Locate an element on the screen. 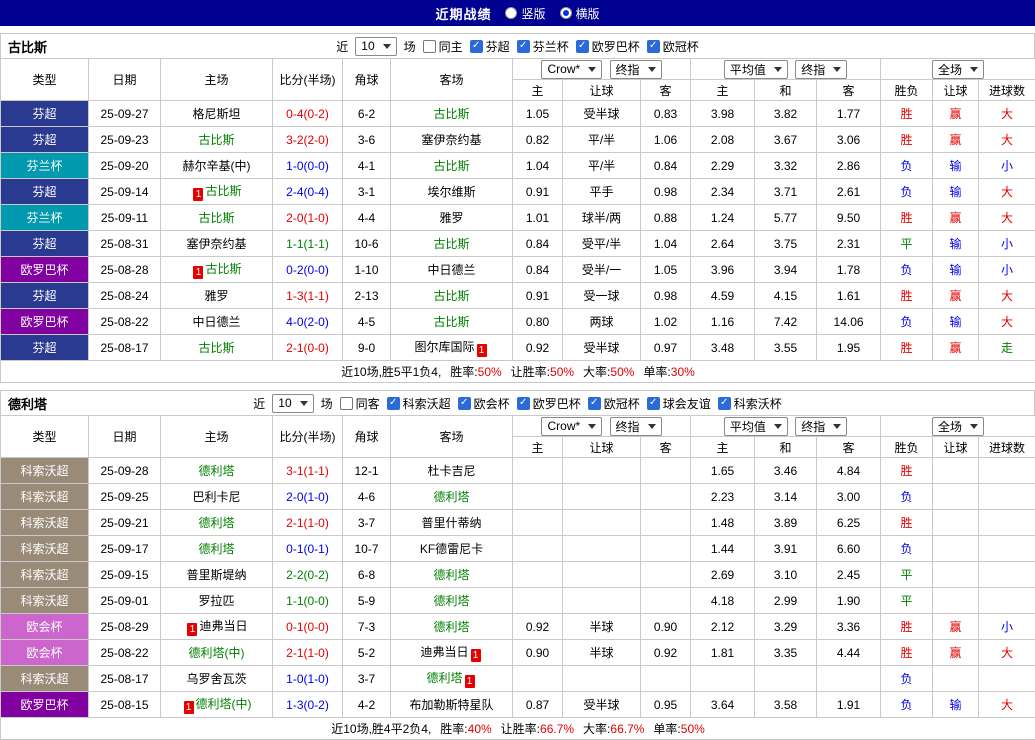  same-venue-checkbox: 同客 is located at coordinates (360, 403).